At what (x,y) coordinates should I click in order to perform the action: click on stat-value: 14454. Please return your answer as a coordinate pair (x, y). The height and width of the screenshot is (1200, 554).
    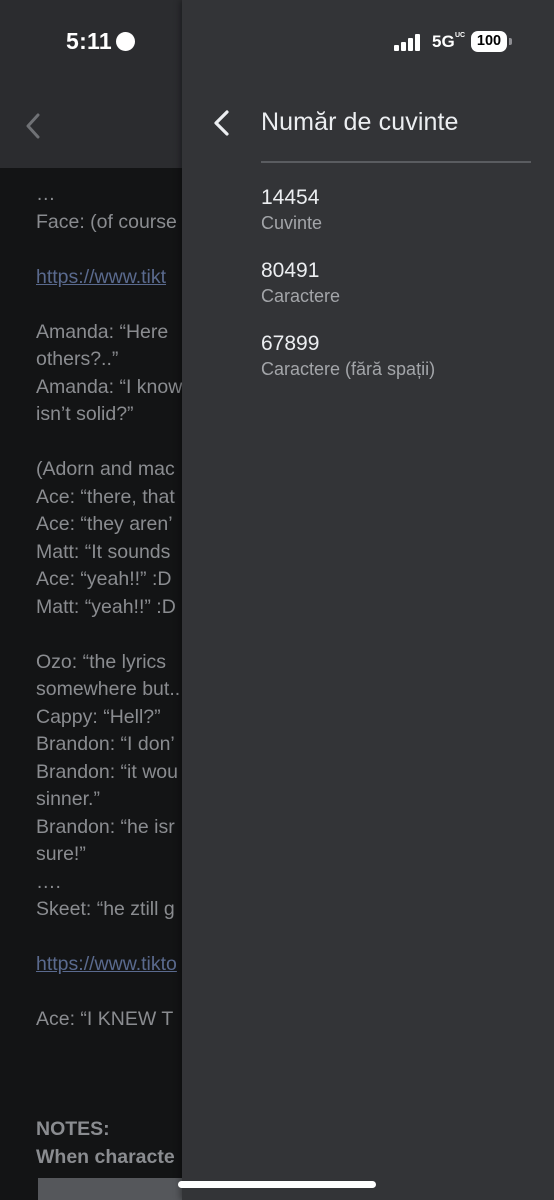
    Looking at the image, I should click on (290, 197).